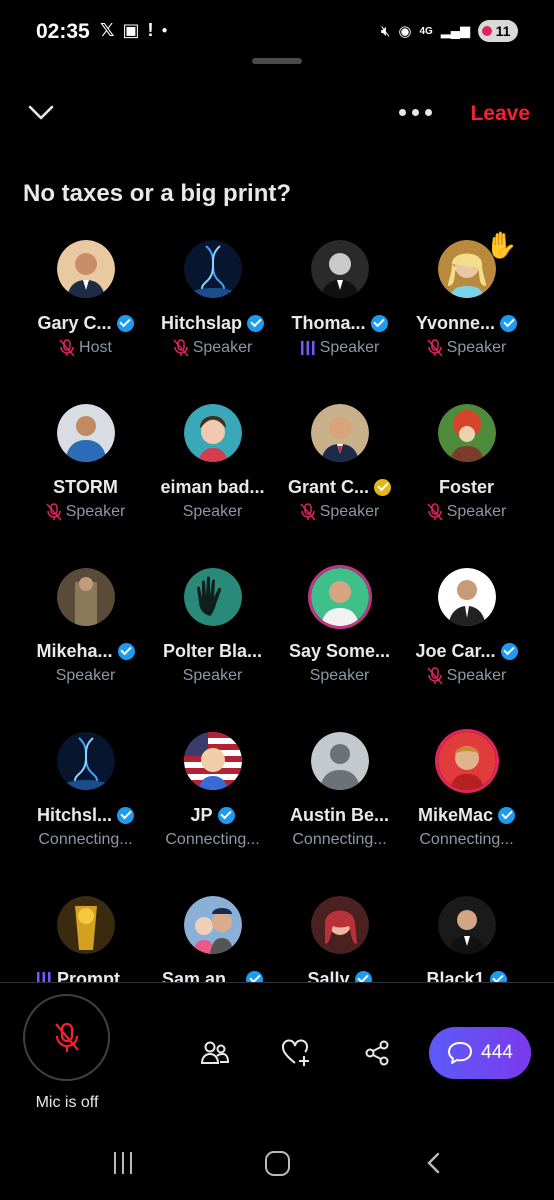 The image size is (554, 1200). What do you see at coordinates (212, 815) in the screenshot?
I see `participant-name-row: JP` at bounding box center [212, 815].